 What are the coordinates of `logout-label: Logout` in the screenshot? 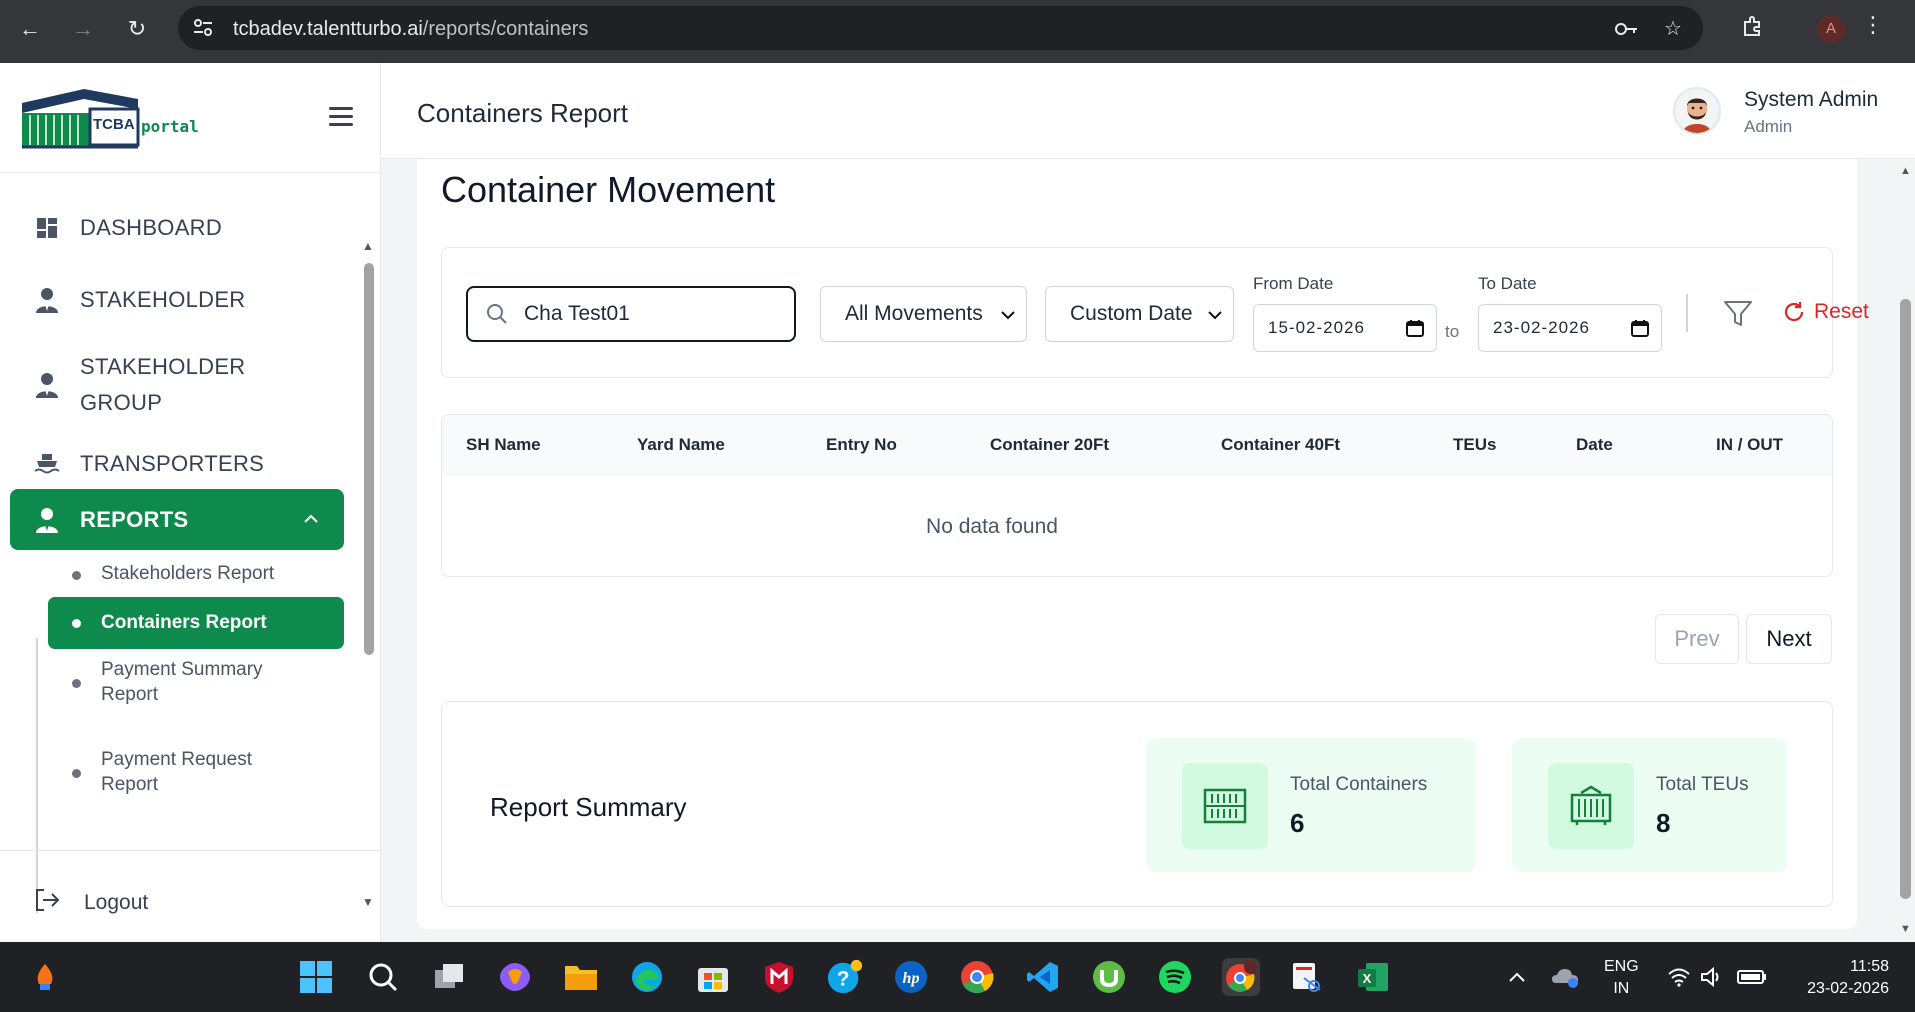 It's located at (116, 902).